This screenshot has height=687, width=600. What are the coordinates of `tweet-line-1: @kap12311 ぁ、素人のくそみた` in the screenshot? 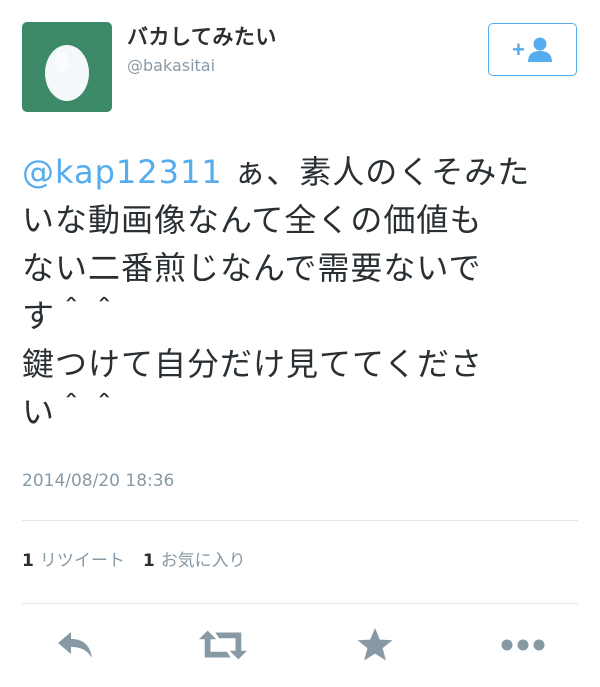 It's located at (302, 172).